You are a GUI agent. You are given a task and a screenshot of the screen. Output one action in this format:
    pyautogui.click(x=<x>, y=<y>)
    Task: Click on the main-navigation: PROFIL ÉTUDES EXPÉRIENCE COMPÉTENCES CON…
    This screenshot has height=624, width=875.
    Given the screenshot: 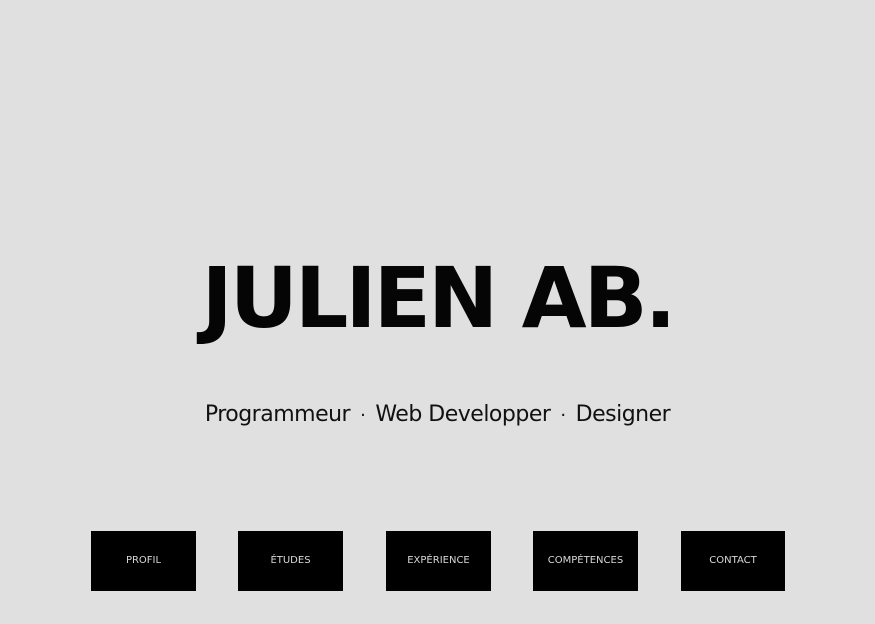 What is the action you would take?
    pyautogui.click(x=438, y=561)
    